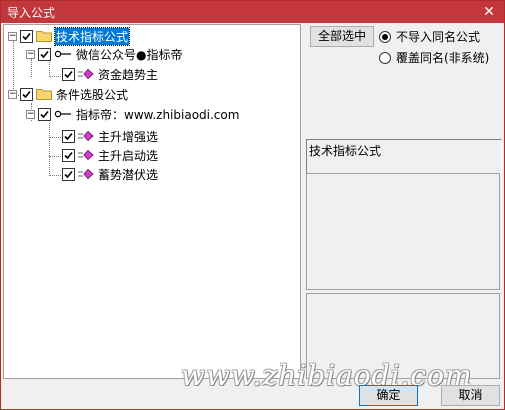  I want to click on tree-node-formula: 主升启动选, so click(110, 155).